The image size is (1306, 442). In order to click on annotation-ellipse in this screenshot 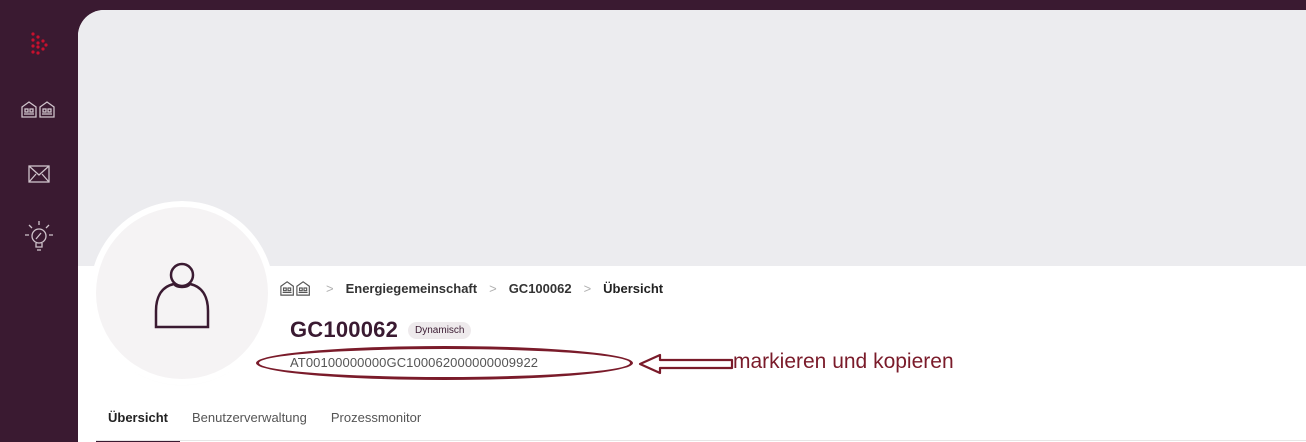, I will do `click(444, 363)`.